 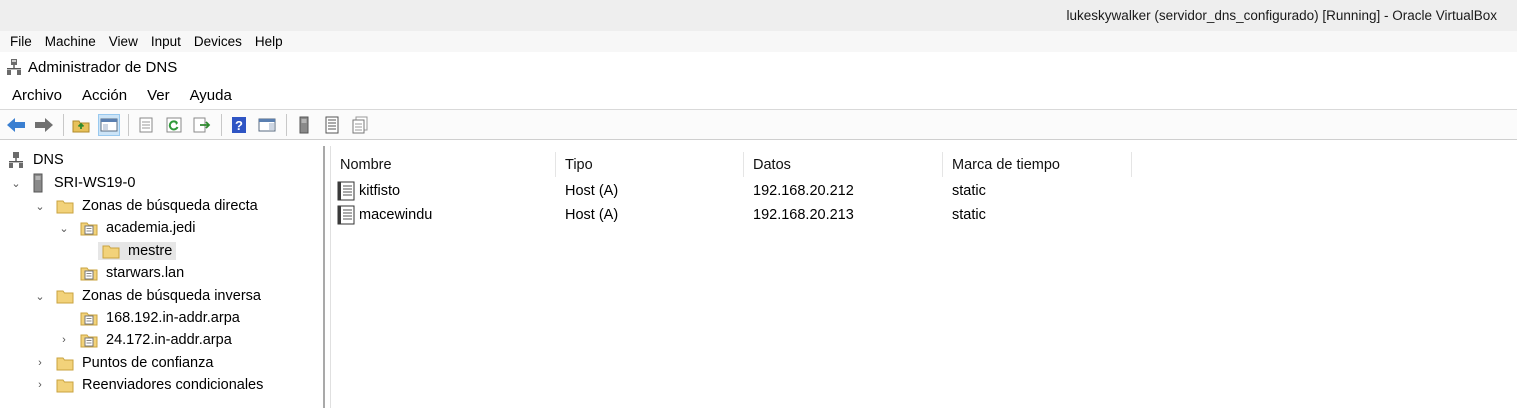 What do you see at coordinates (758, 67) in the screenshot?
I see `app-titlebar: Administrador de DNS` at bounding box center [758, 67].